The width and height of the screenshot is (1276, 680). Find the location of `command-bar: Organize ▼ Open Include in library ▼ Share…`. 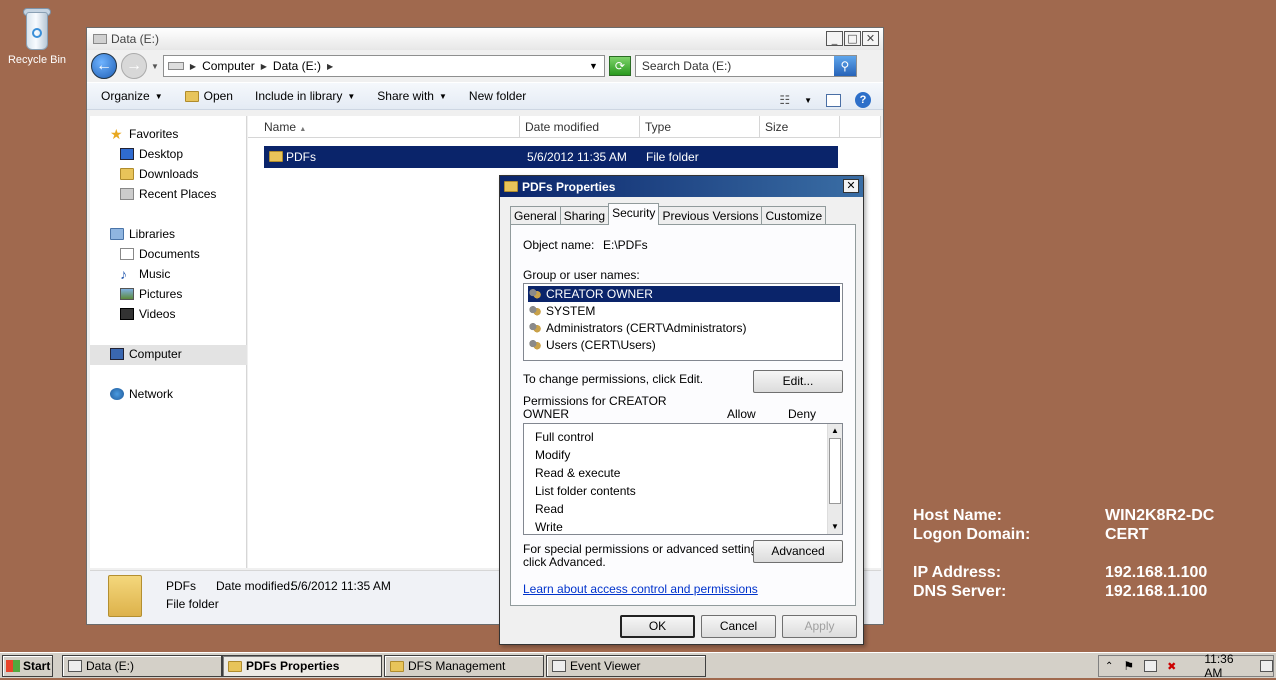

command-bar: Organize ▼ Open Include in library ▼ Share… is located at coordinates (485, 96).